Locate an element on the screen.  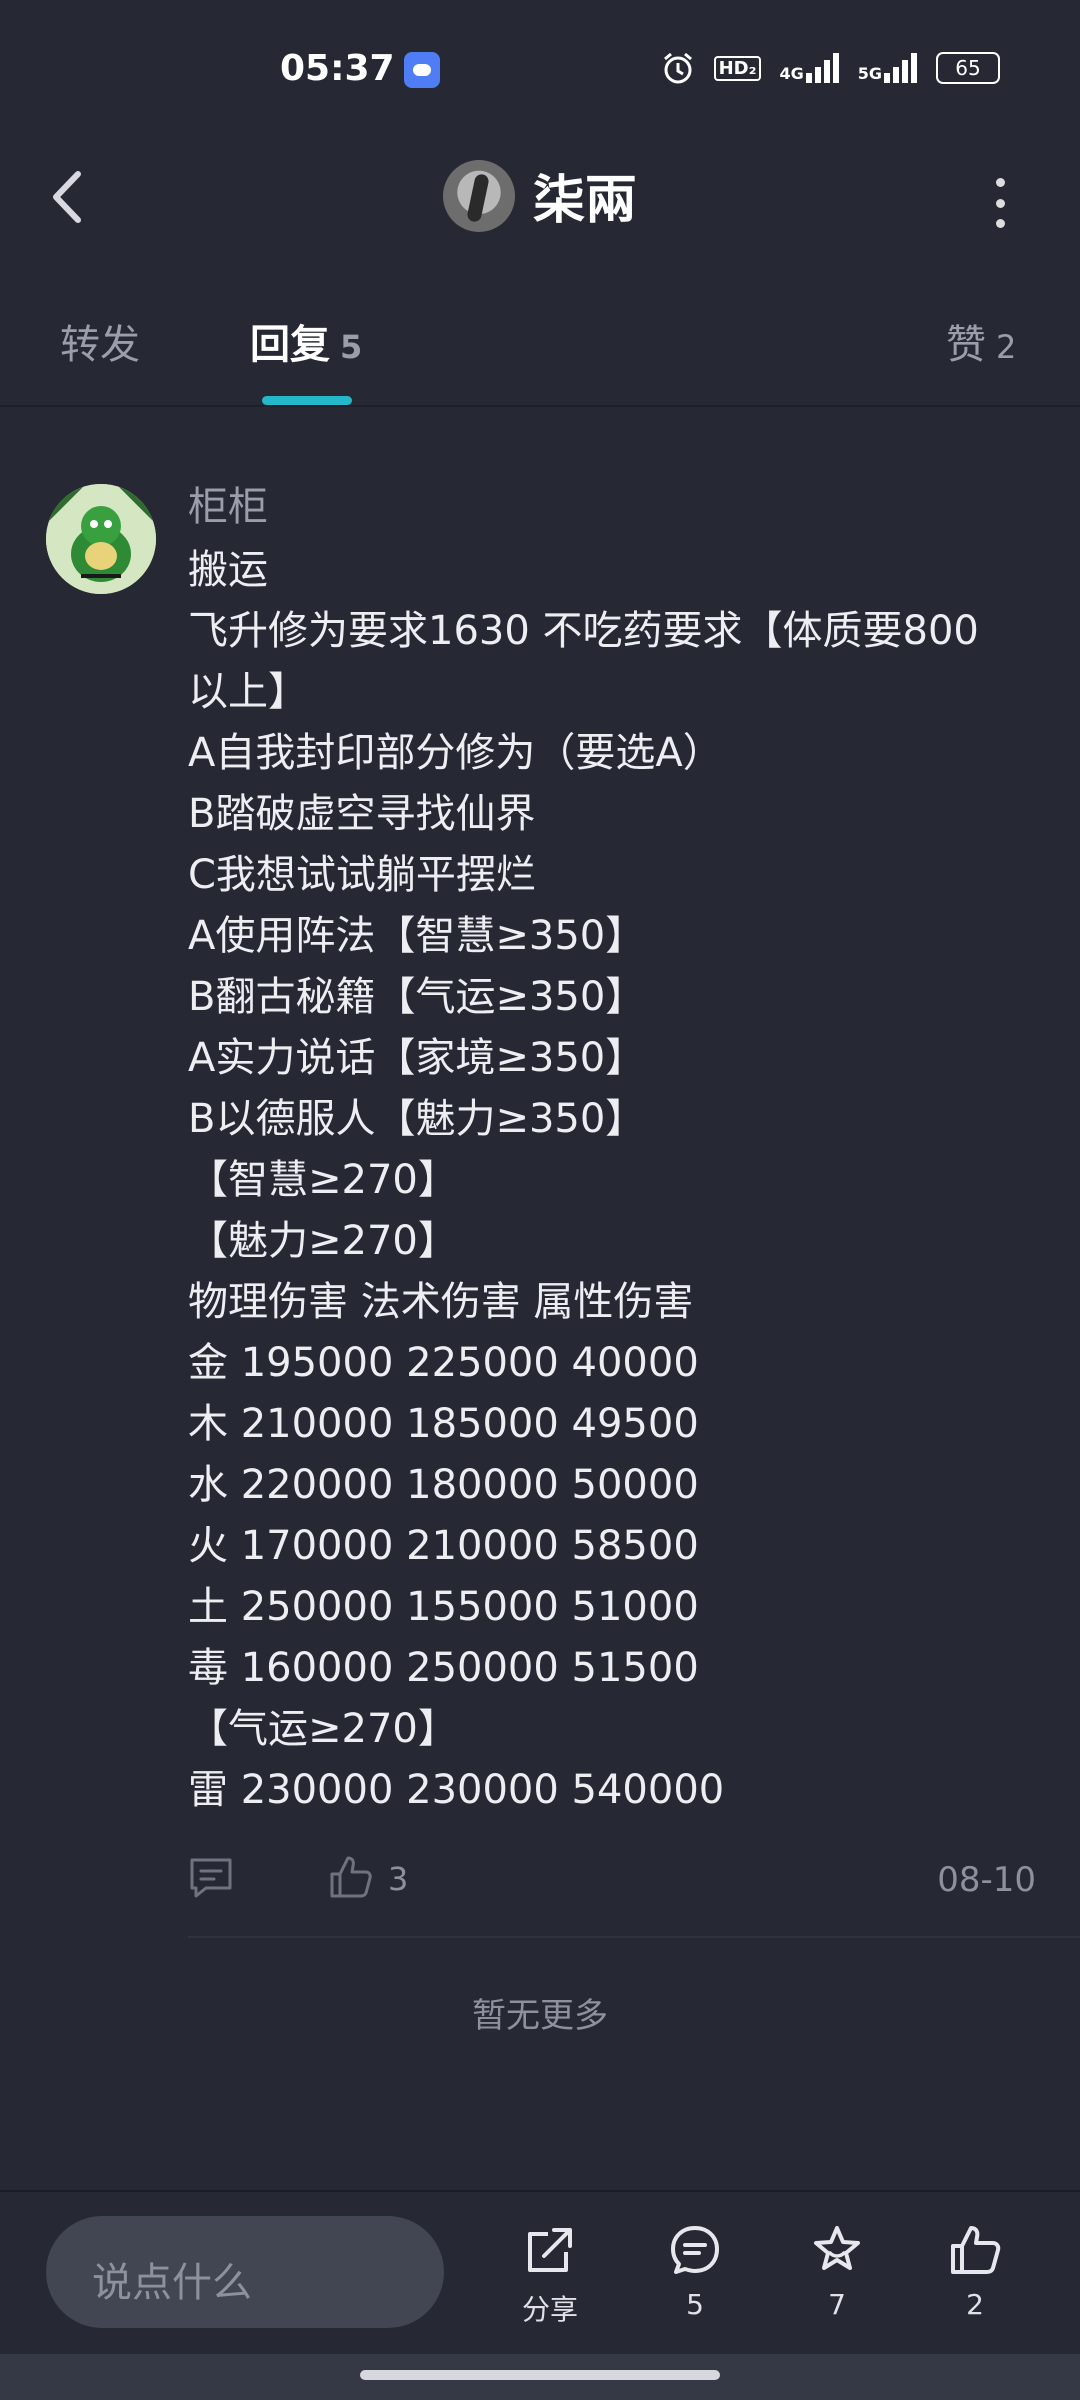
comment-line: B以德服人【魅力≥350】 is located at coordinates (417, 1119).